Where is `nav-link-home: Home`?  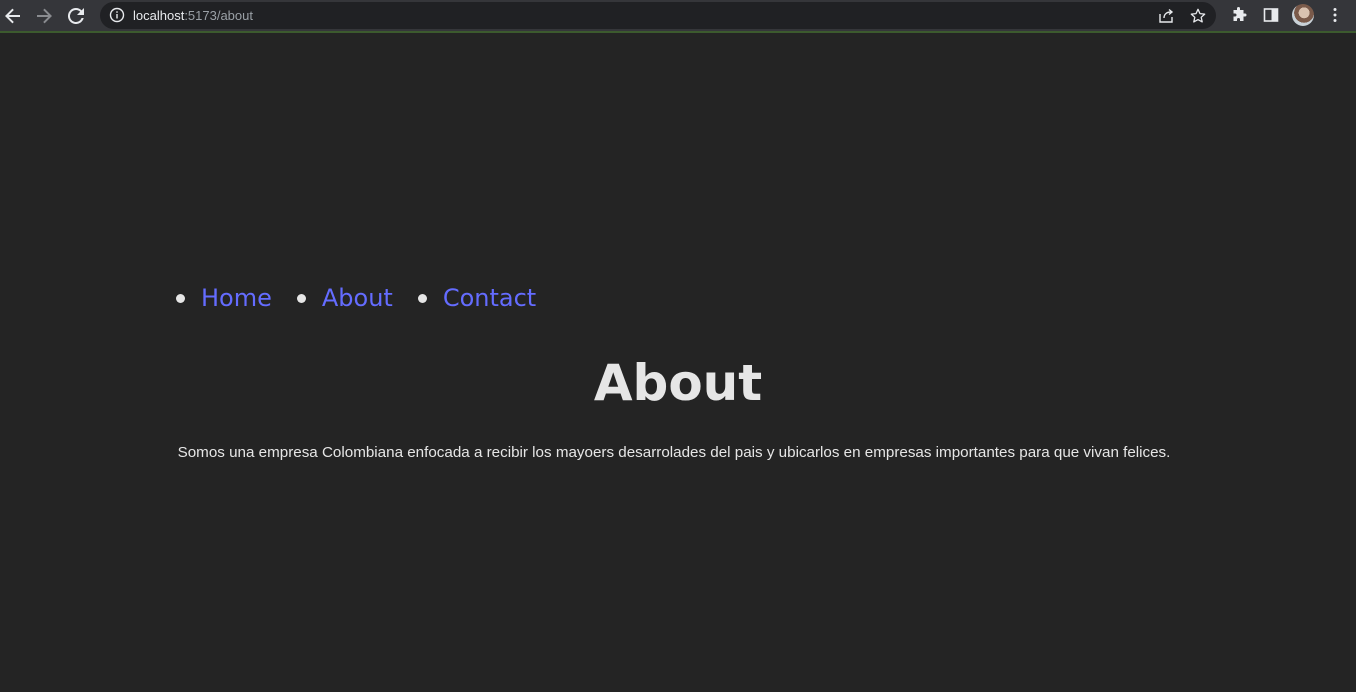 nav-link-home: Home is located at coordinates (236, 298).